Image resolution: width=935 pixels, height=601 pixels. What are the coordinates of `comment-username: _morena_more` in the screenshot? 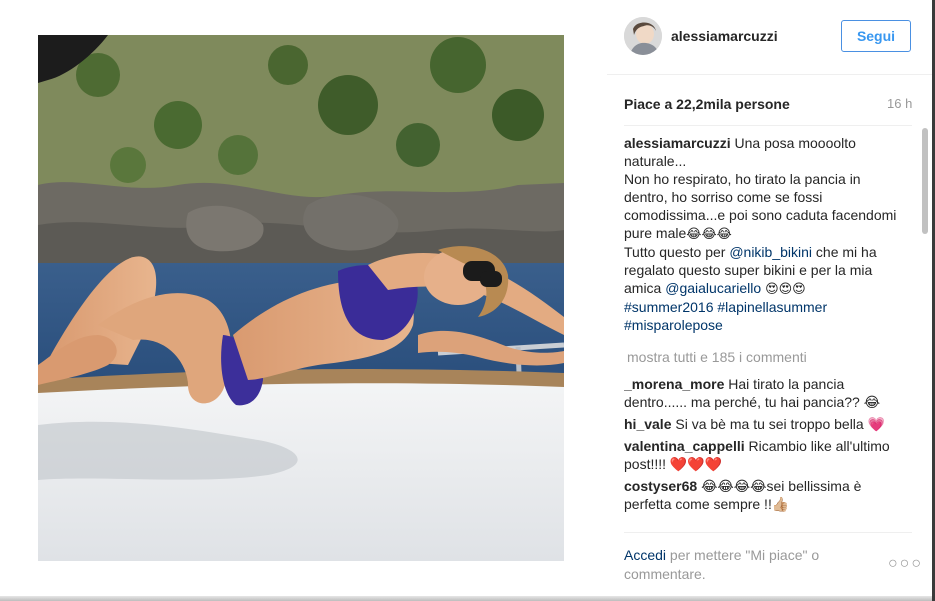 It's located at (674, 384).